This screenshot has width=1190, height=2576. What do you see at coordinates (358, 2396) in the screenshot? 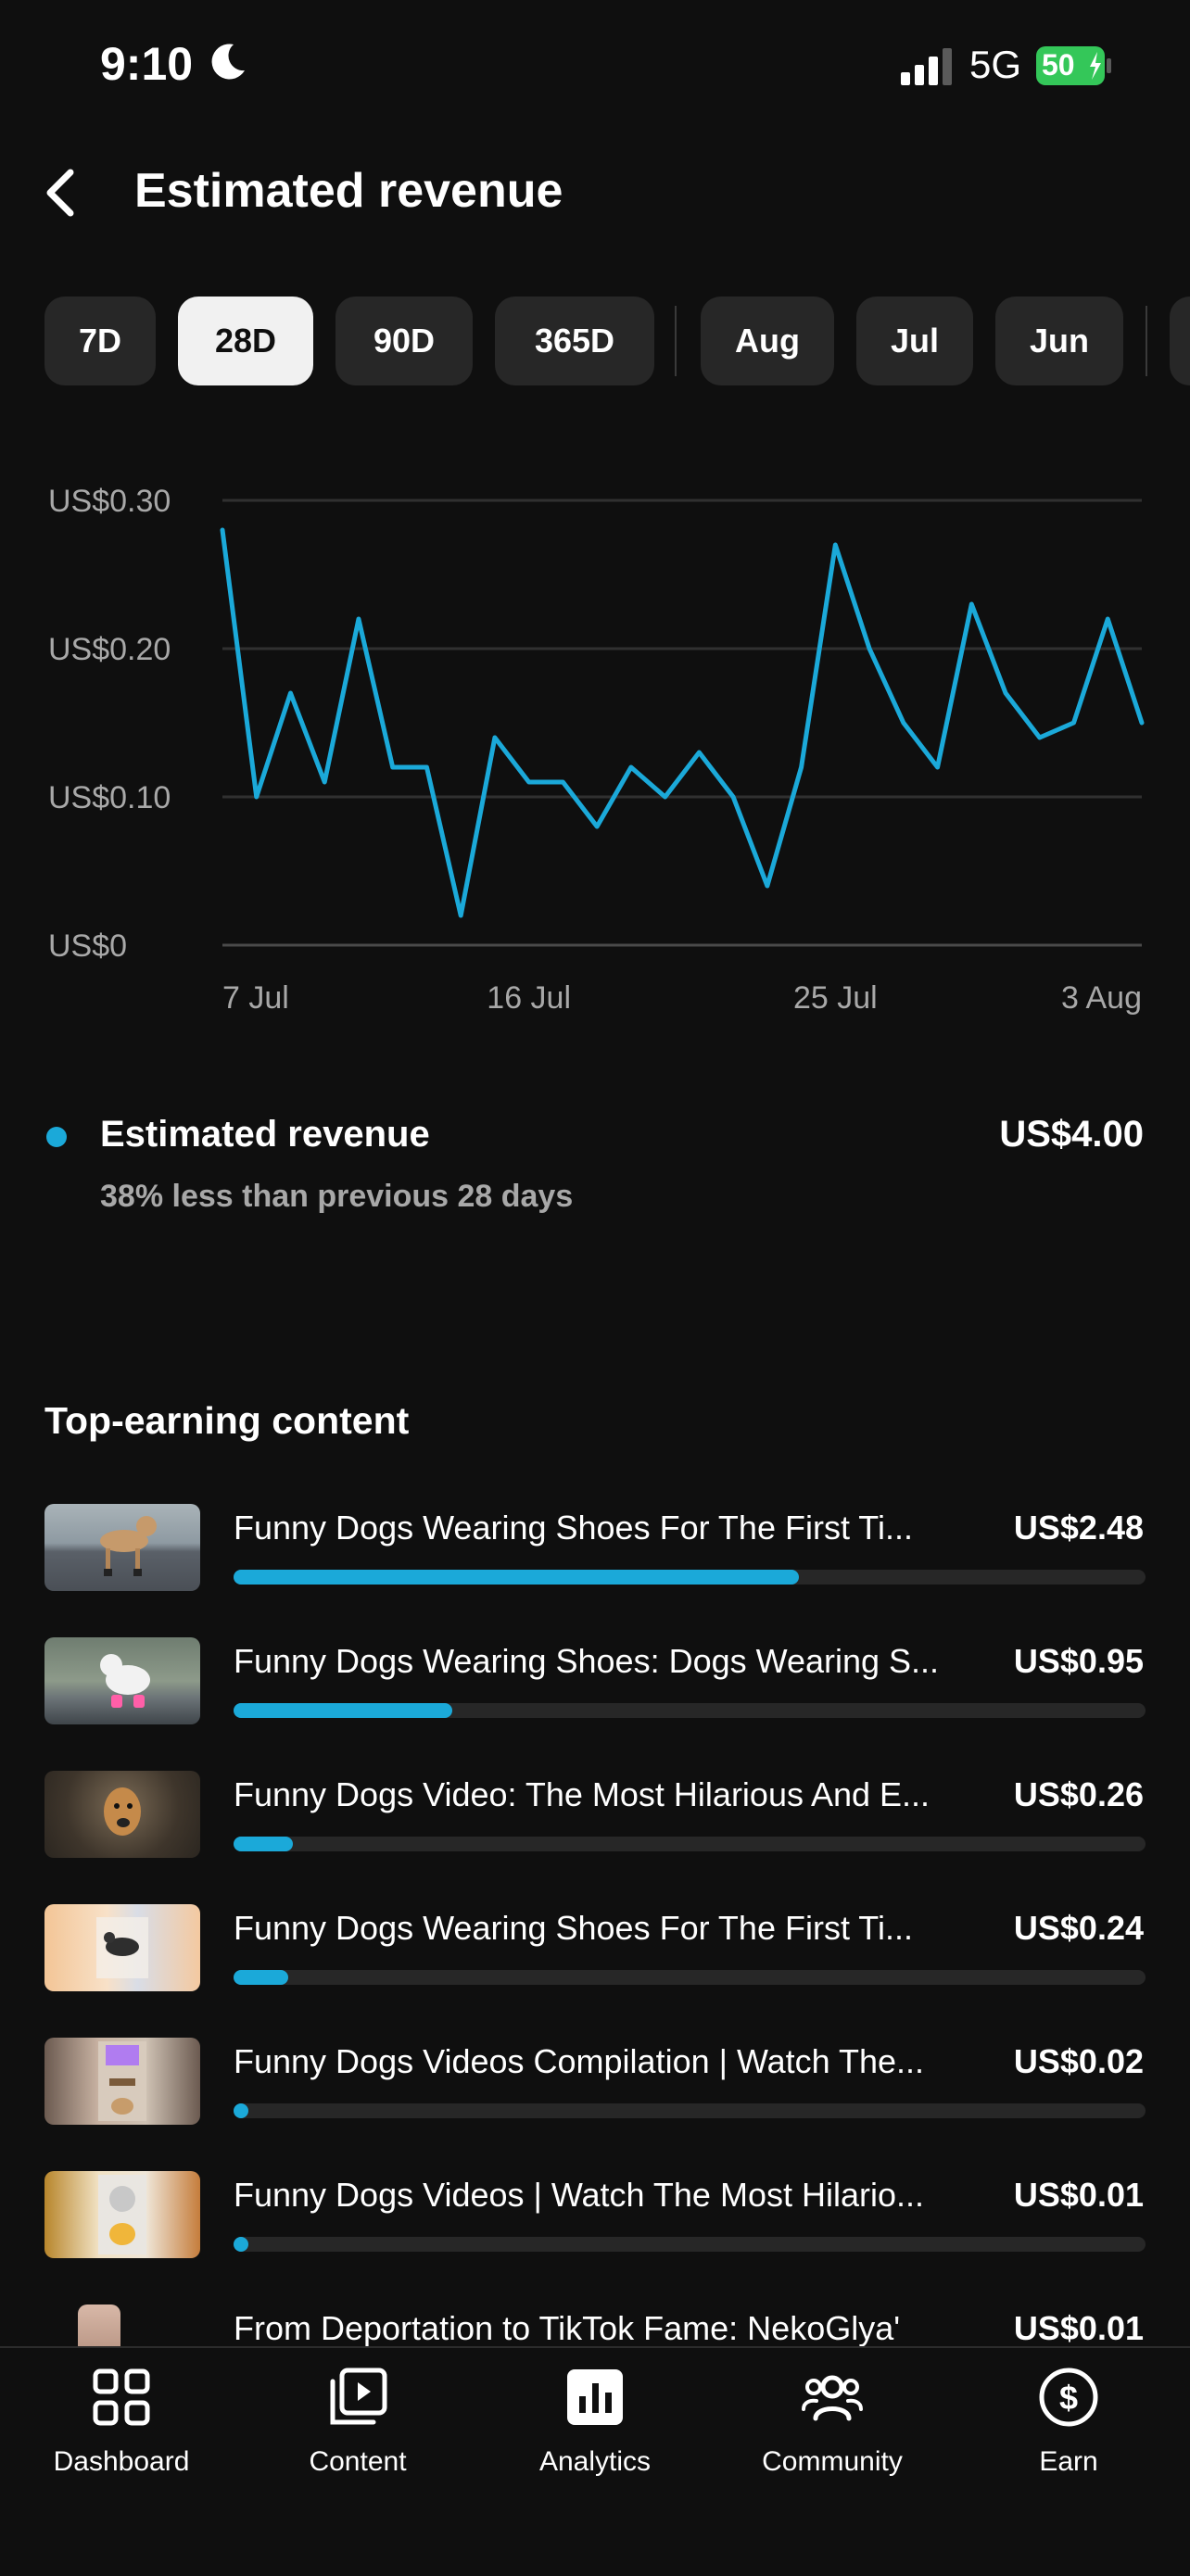
I see `content-icon` at bounding box center [358, 2396].